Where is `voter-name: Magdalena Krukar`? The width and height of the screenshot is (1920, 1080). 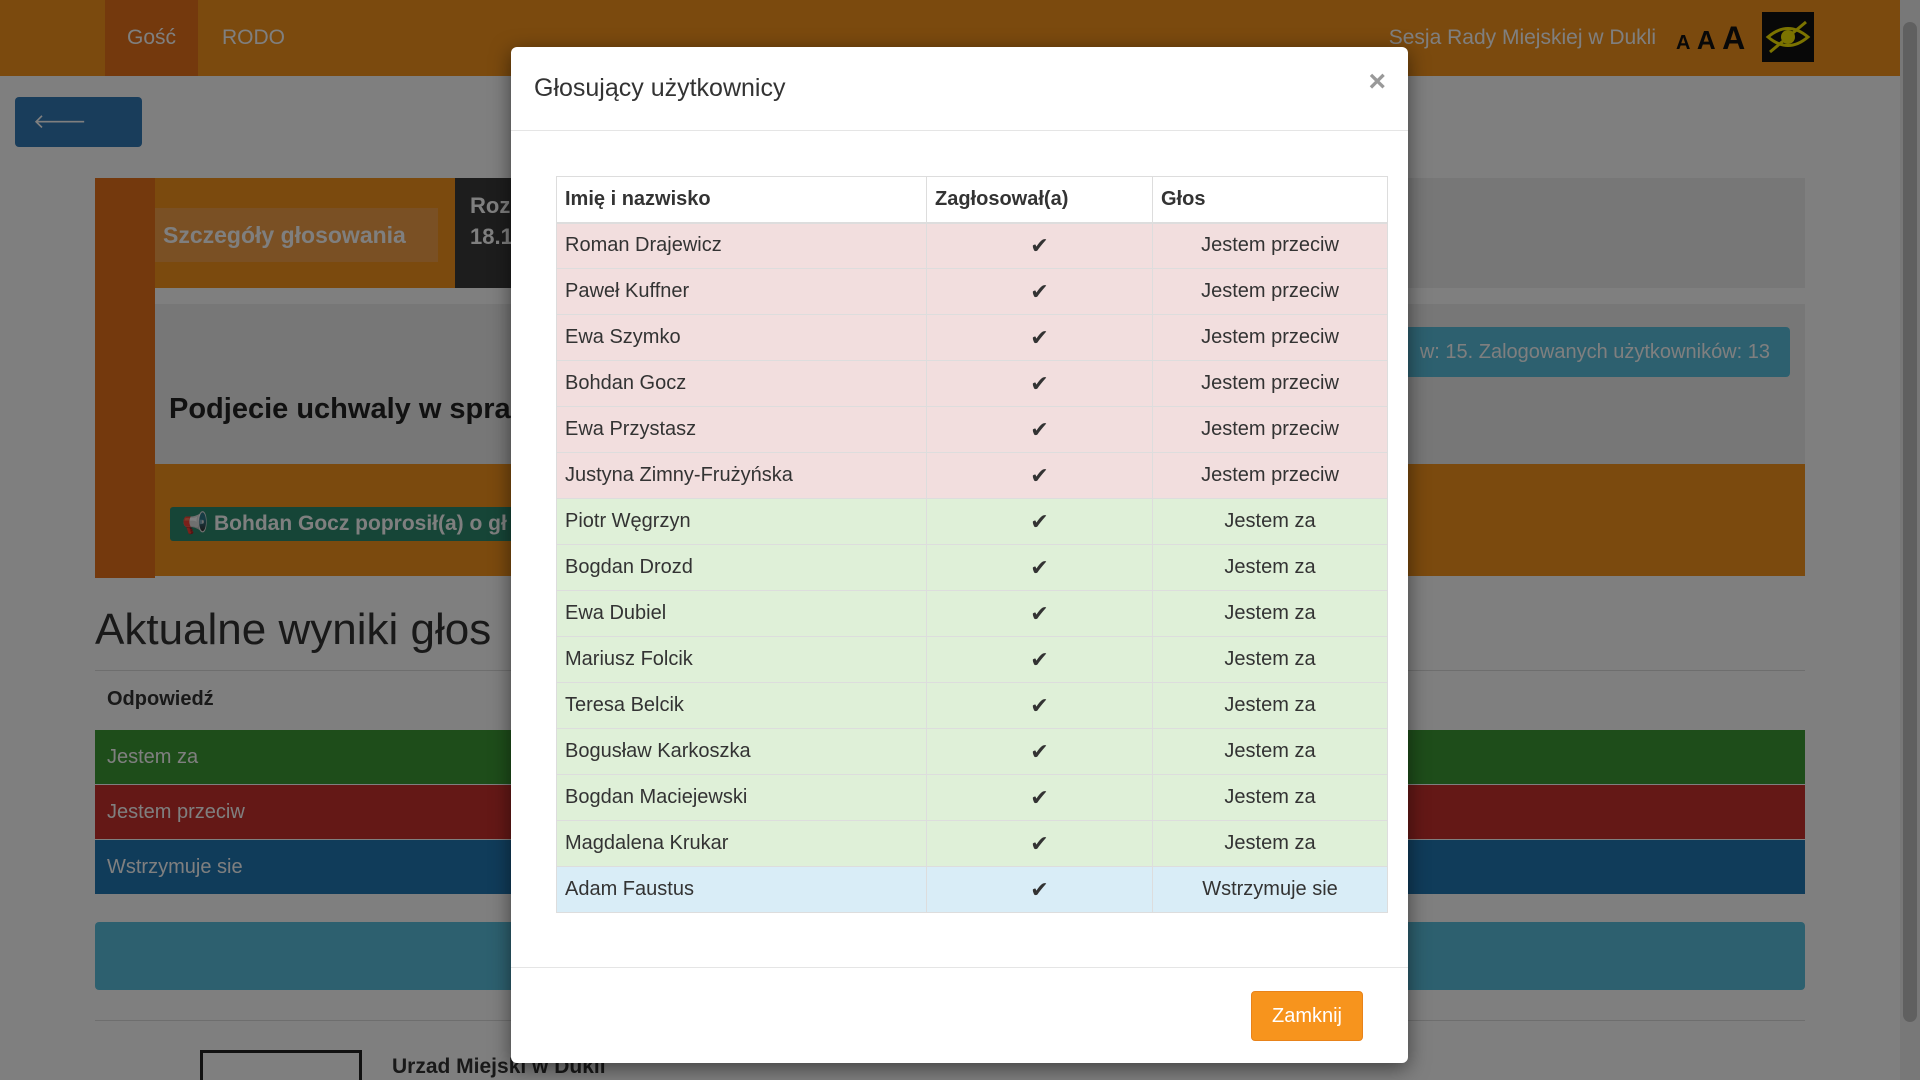
voter-name: Magdalena Krukar is located at coordinates (741, 843).